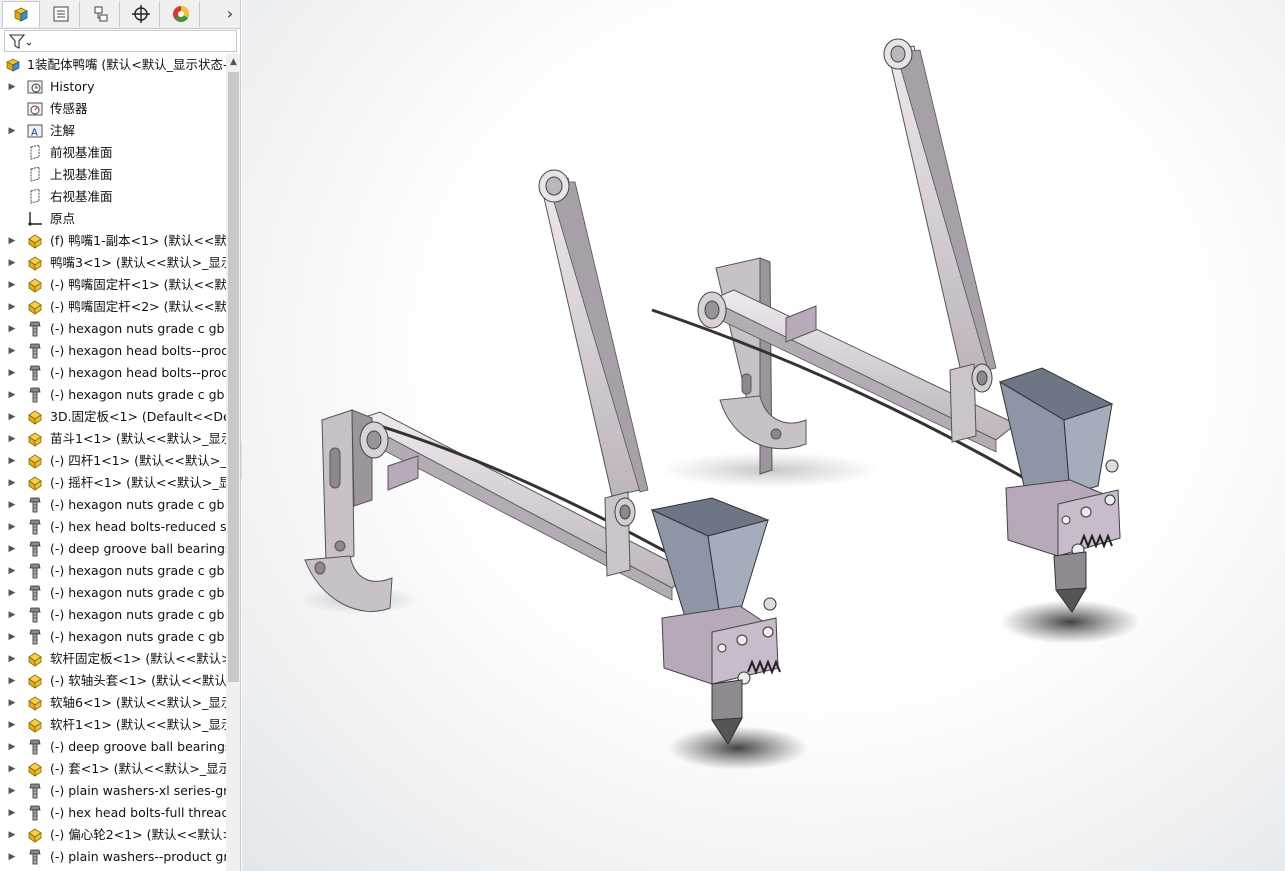  Describe the element at coordinates (113, 197) in the screenshot. I see `tree-item: 右视基准面` at that location.